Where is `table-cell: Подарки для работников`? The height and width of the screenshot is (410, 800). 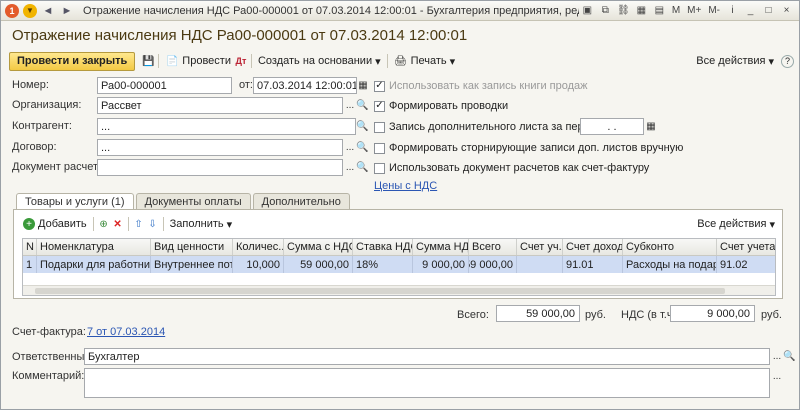 table-cell: Подарки для работников is located at coordinates (94, 264).